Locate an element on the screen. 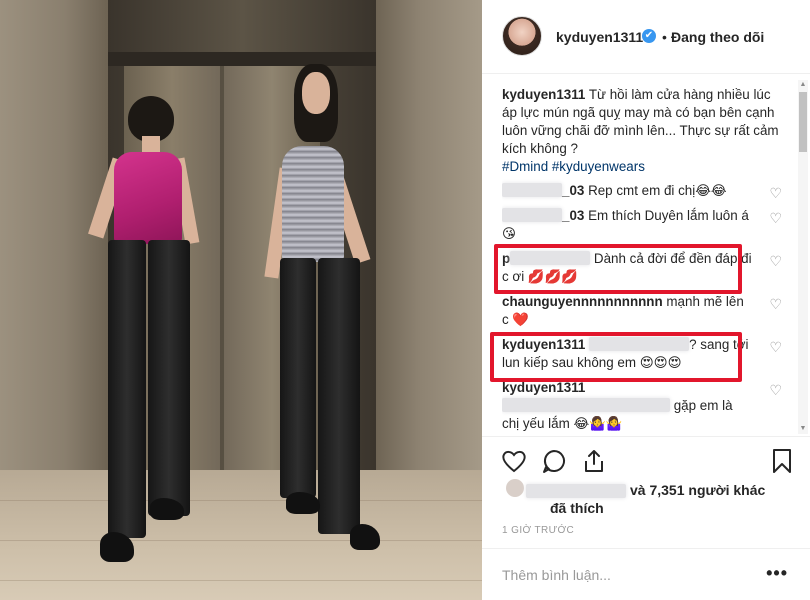 The height and width of the screenshot is (600, 810). figure-left-top is located at coordinates (148, 198).